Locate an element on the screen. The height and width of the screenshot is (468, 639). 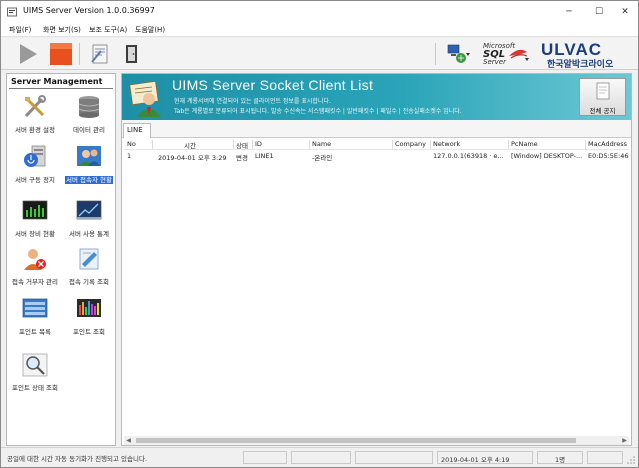
horizontal-scrollbar: ◀ ▶ is located at coordinates (376, 440).